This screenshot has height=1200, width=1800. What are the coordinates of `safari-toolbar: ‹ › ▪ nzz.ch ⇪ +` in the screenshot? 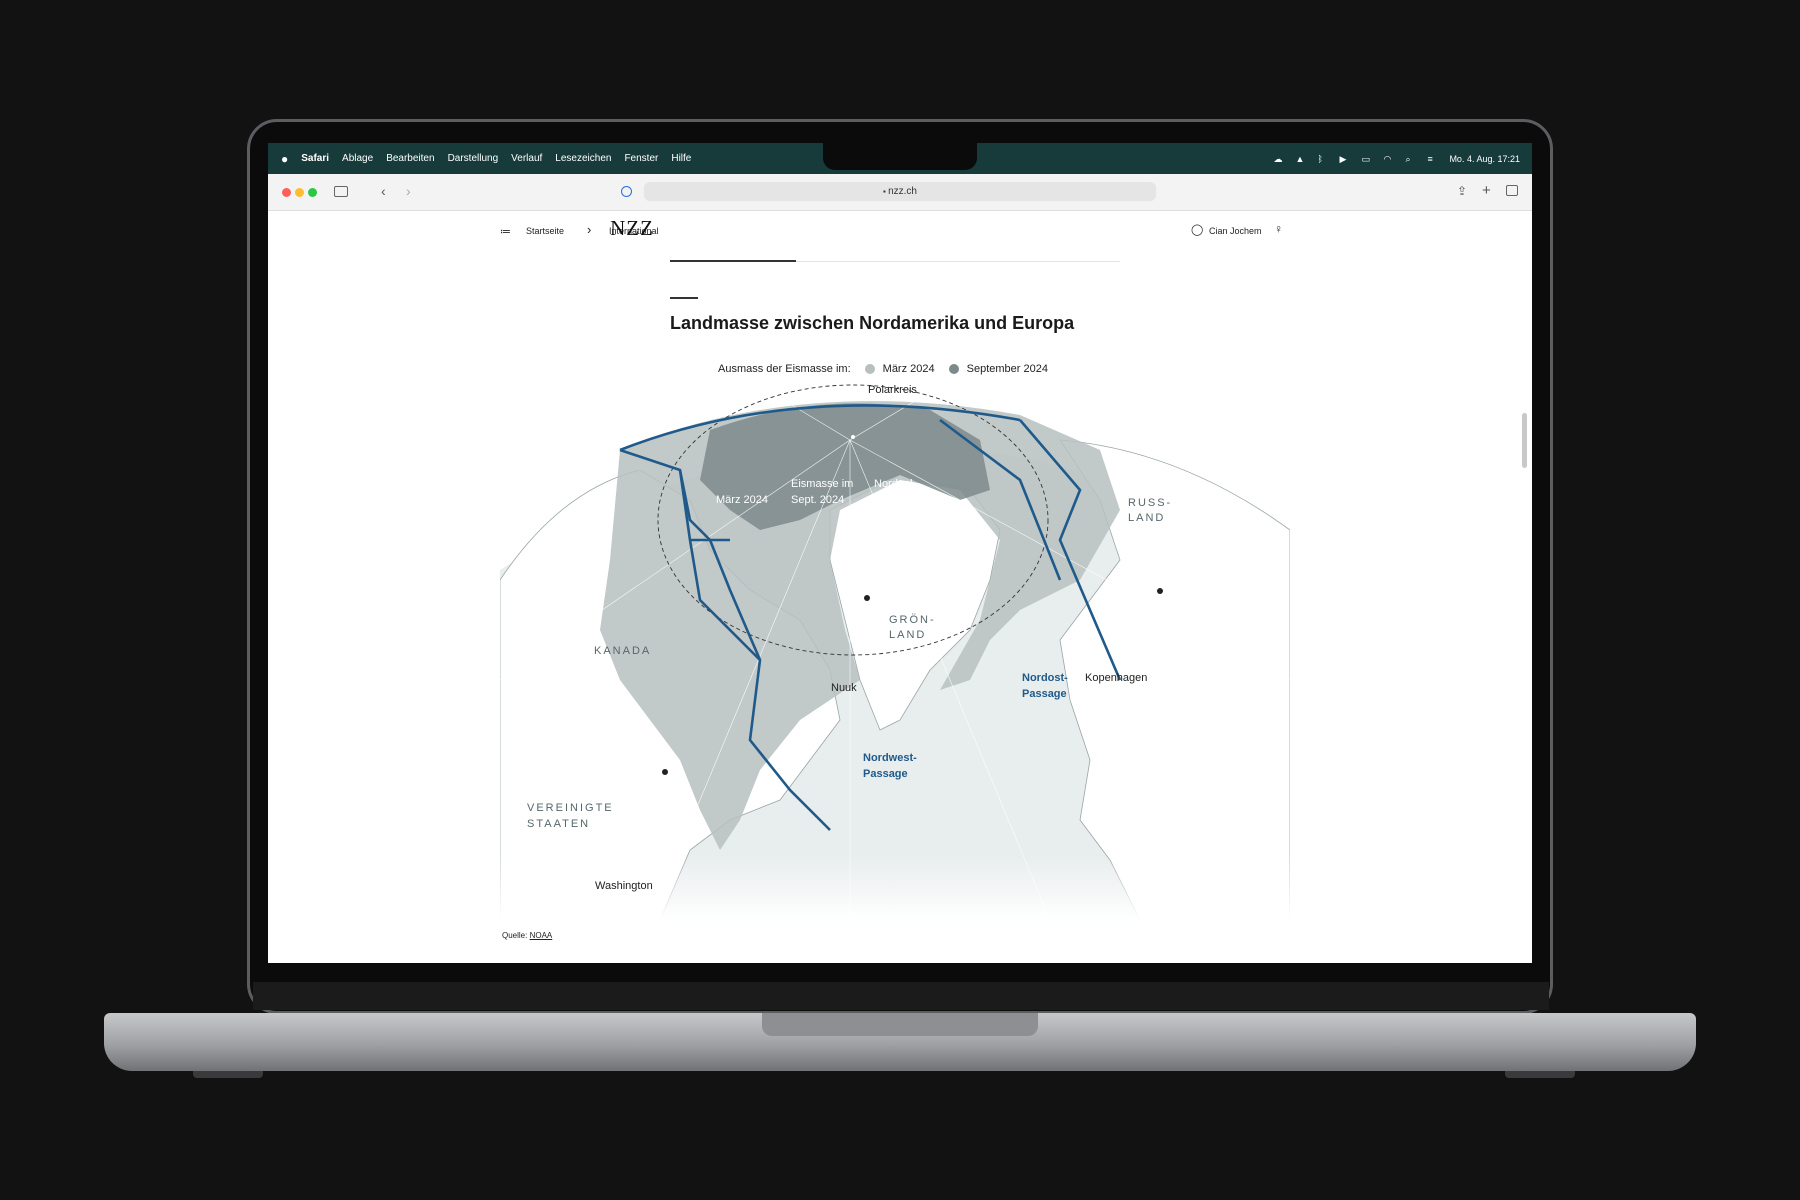 It's located at (900, 192).